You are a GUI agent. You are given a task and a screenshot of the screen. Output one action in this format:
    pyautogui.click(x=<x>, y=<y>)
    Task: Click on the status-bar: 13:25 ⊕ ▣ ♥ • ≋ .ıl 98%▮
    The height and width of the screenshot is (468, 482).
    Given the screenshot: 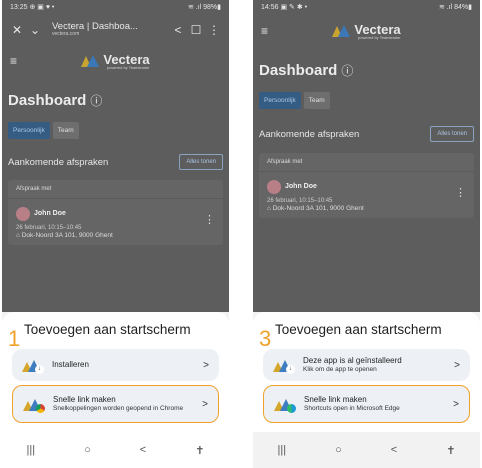 What is the action you would take?
    pyautogui.click(x=115, y=7)
    